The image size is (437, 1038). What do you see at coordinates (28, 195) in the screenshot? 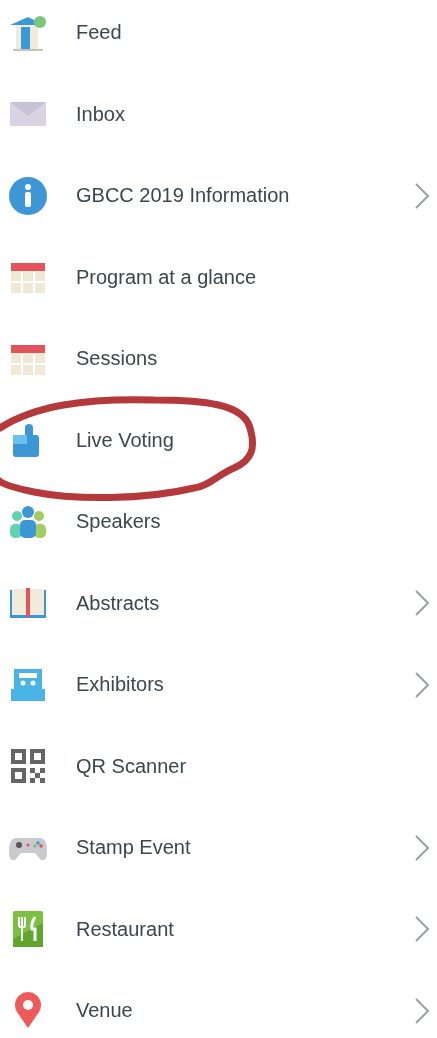
I see `info-icon` at bounding box center [28, 195].